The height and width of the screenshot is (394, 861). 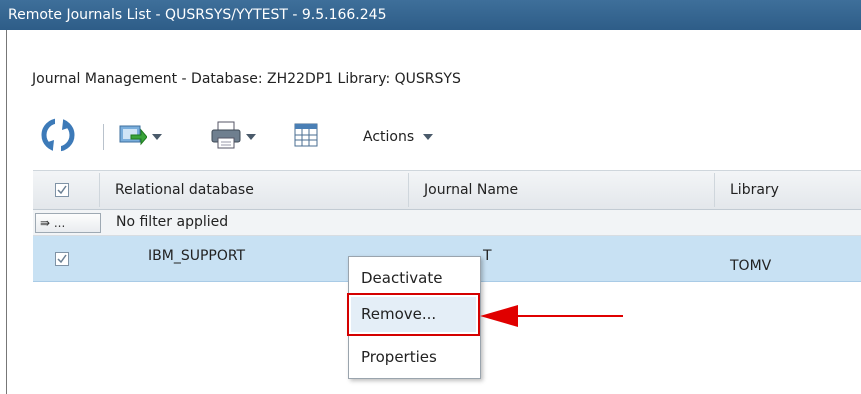 I want to click on menu-item-properties: Properties, so click(x=399, y=357).